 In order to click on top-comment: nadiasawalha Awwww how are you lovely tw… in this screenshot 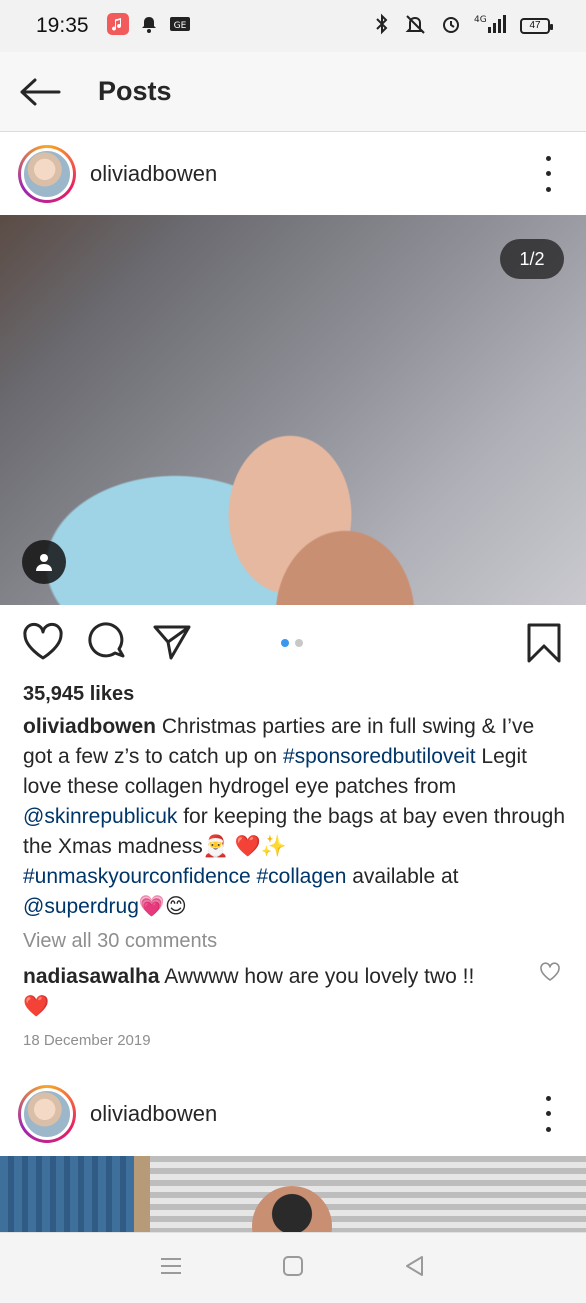, I will do `click(273, 992)`.